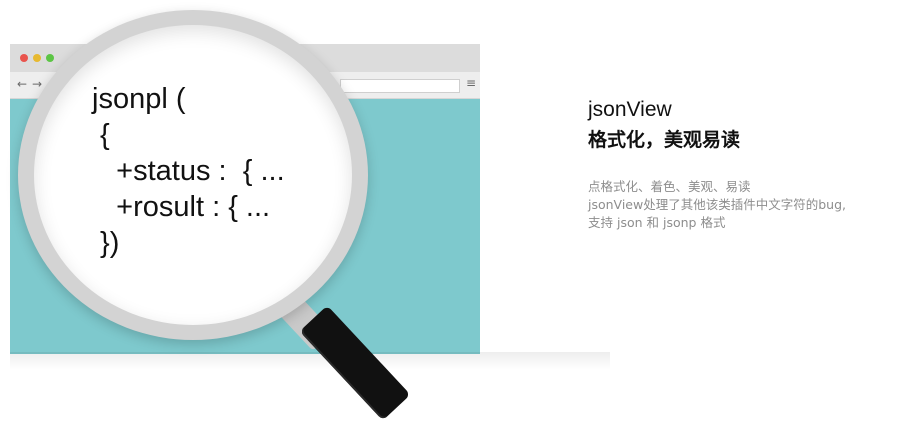 This screenshot has width=914, height=443. What do you see at coordinates (139, 99) in the screenshot?
I see `code-line-1: jsonpl (` at bounding box center [139, 99].